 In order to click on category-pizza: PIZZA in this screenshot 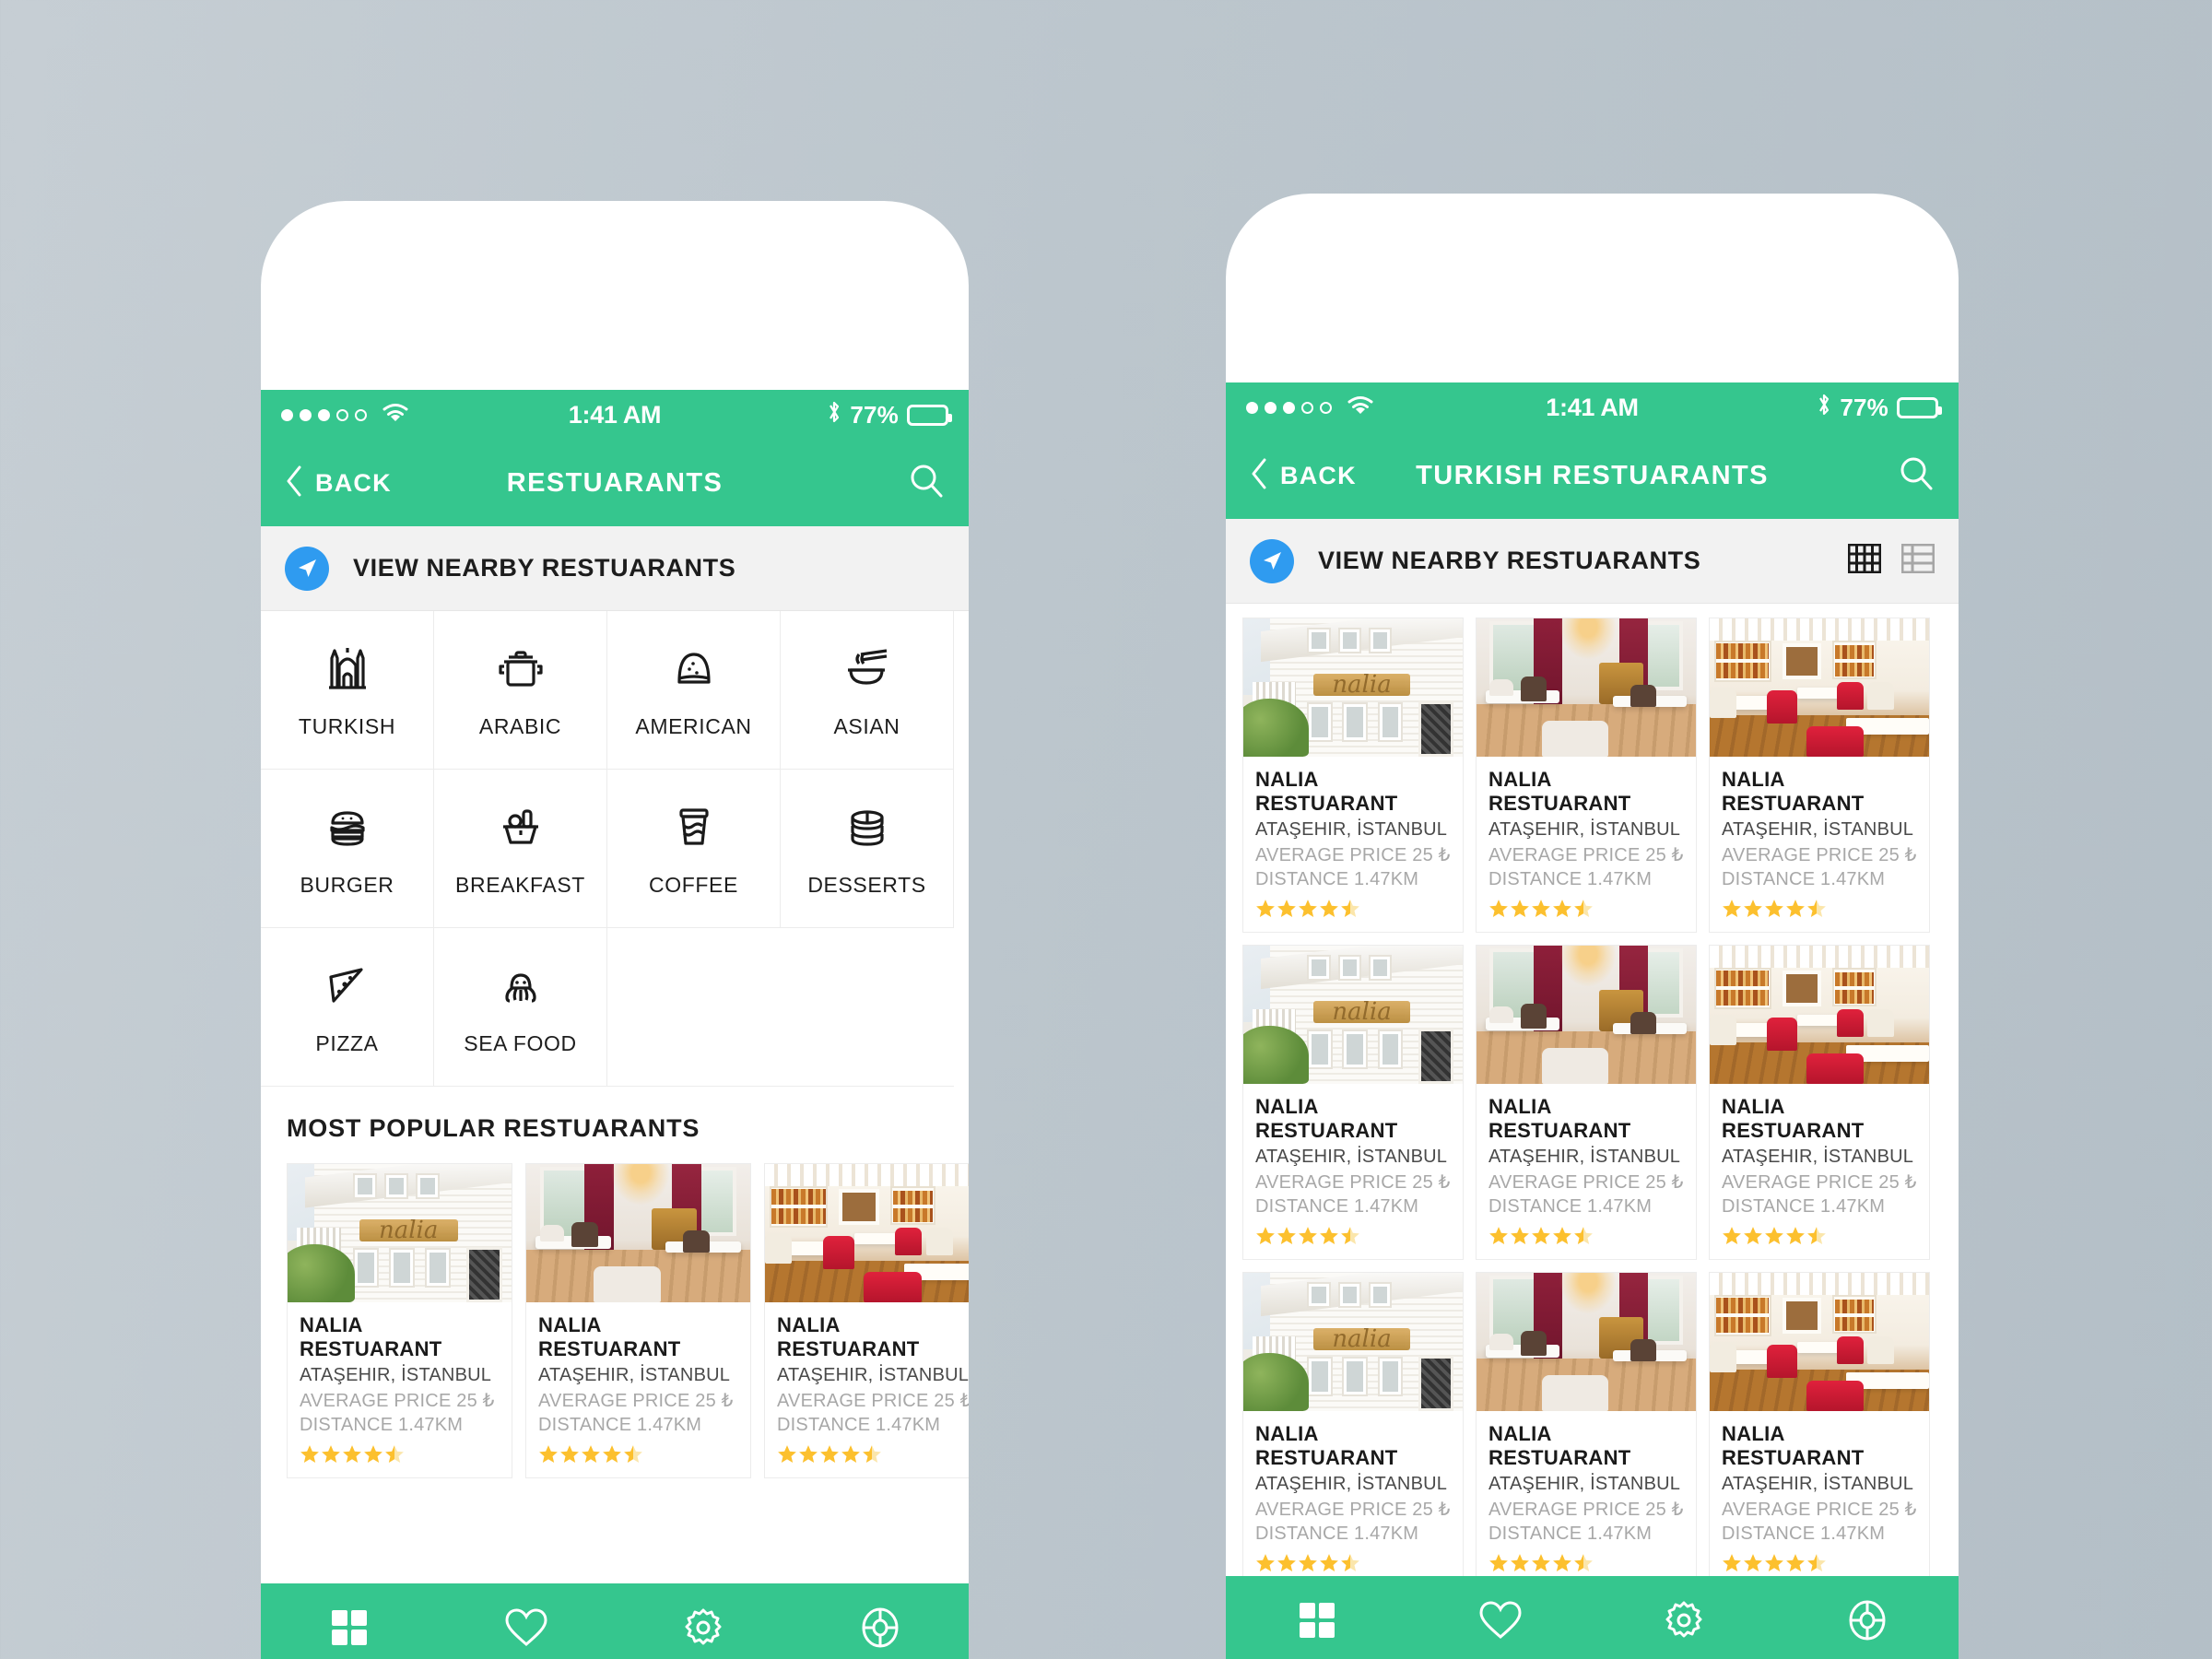, I will do `click(347, 1007)`.